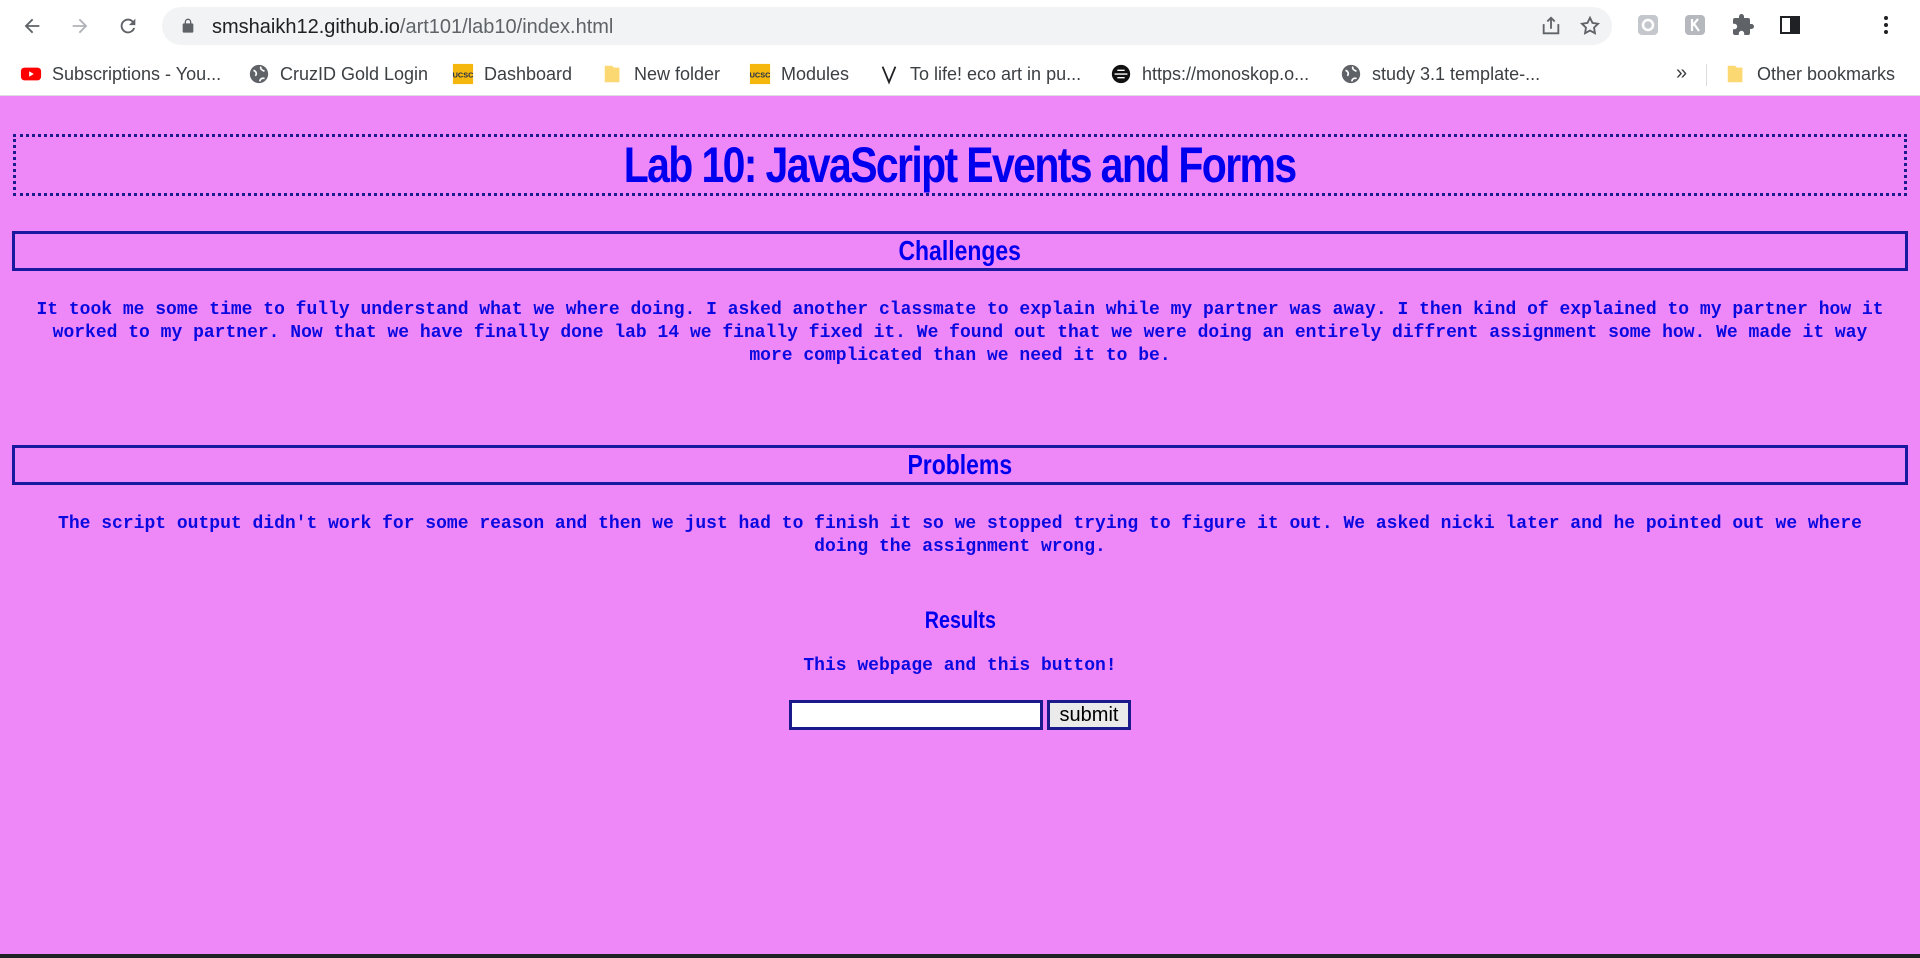 The height and width of the screenshot is (958, 1920). Describe the element at coordinates (1681, 73) in the screenshot. I see `bookmarks-overflow-button: »` at that location.